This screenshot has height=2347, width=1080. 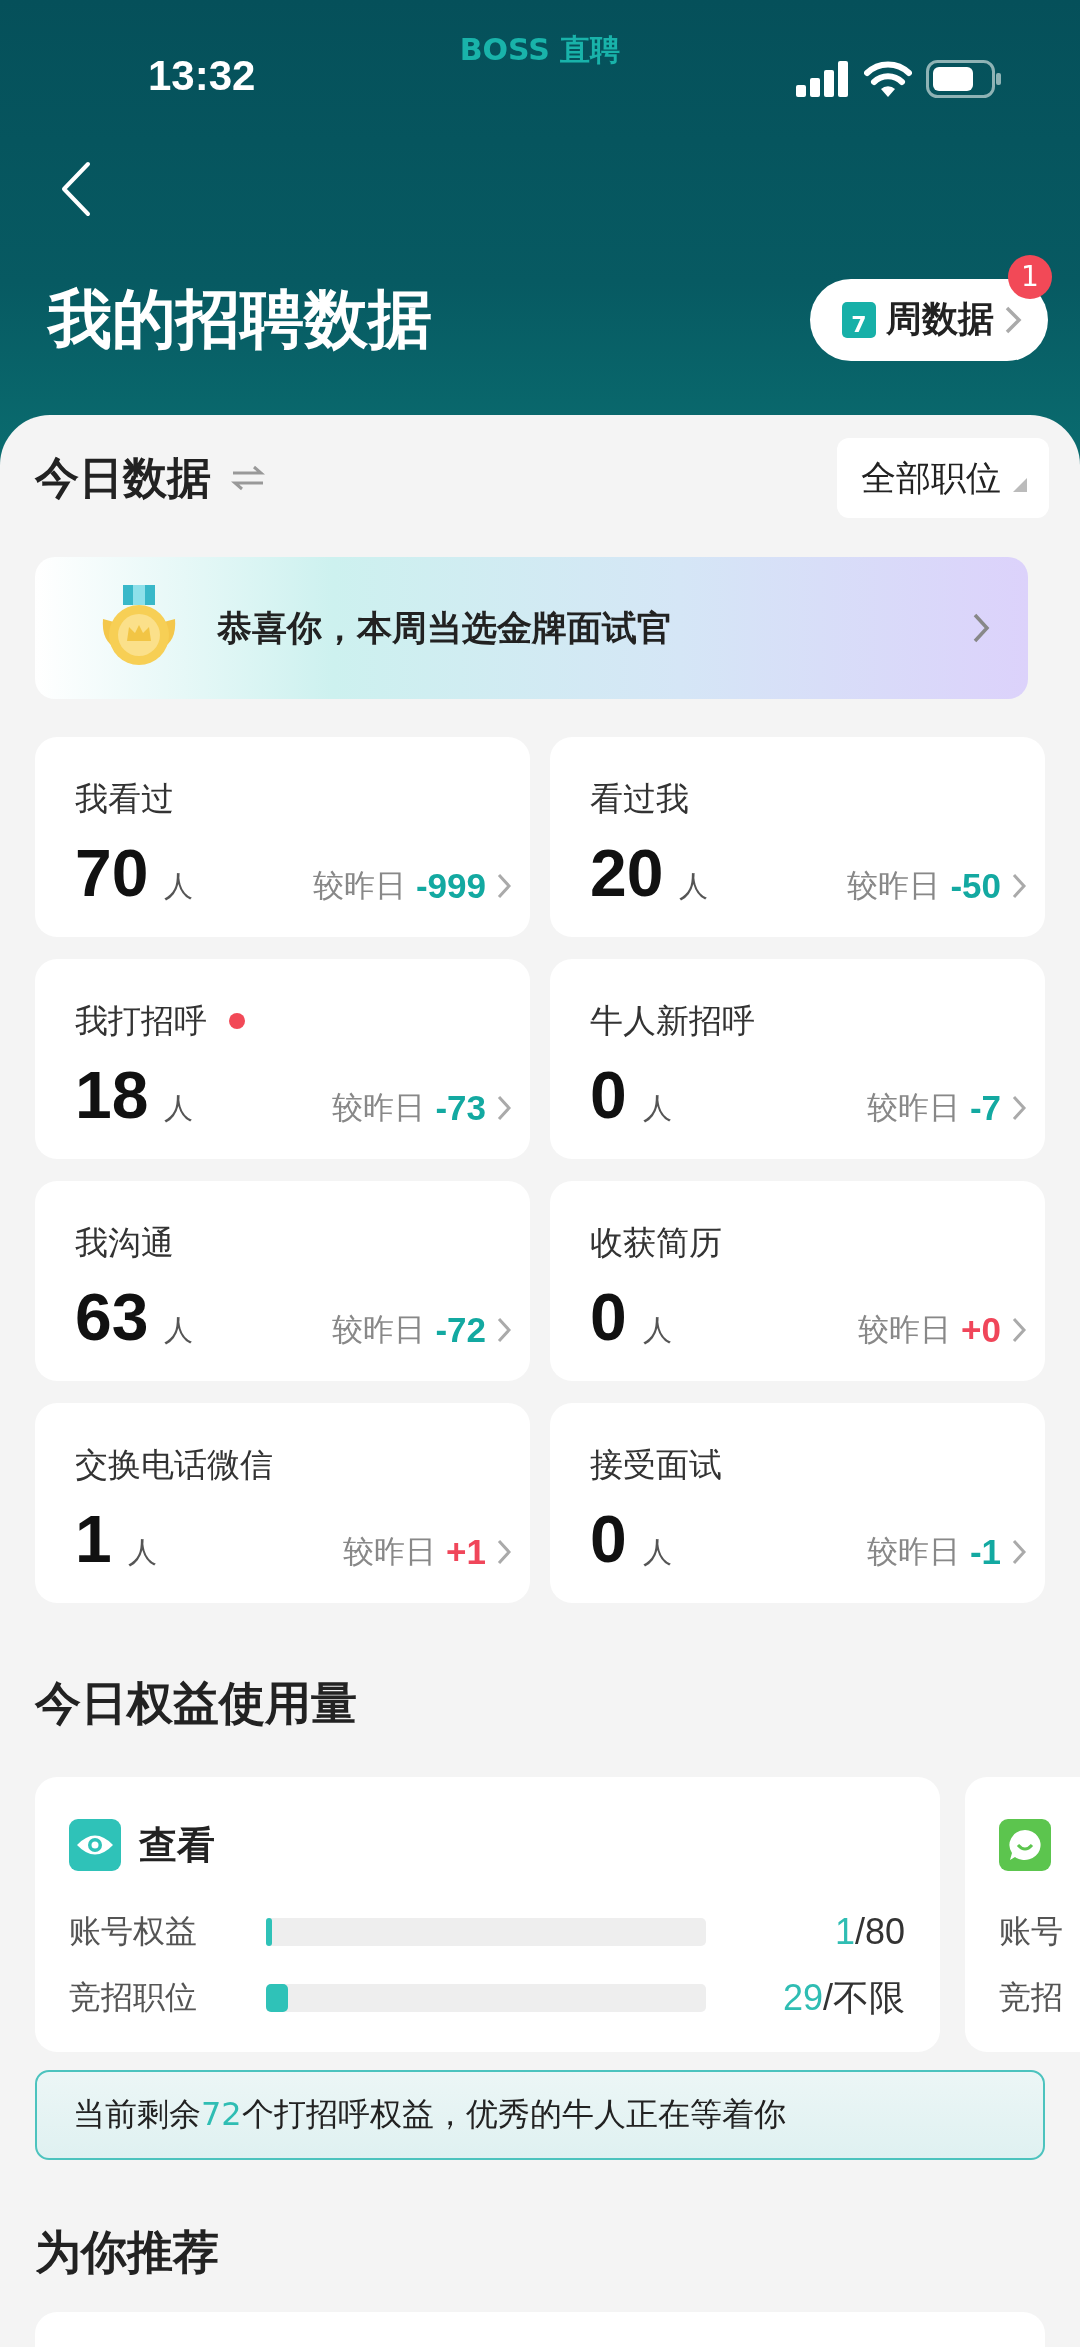 I want to click on status-time: 13:32, so click(x=202, y=76).